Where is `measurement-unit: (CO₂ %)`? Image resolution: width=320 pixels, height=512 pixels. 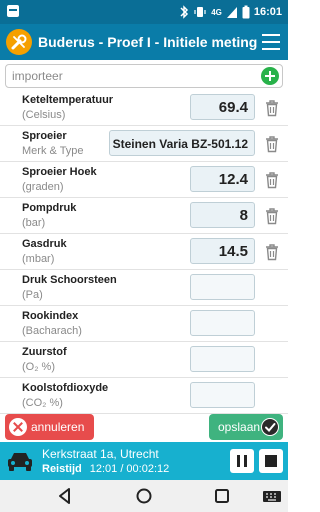 measurement-unit: (CO₂ %) is located at coordinates (42, 403).